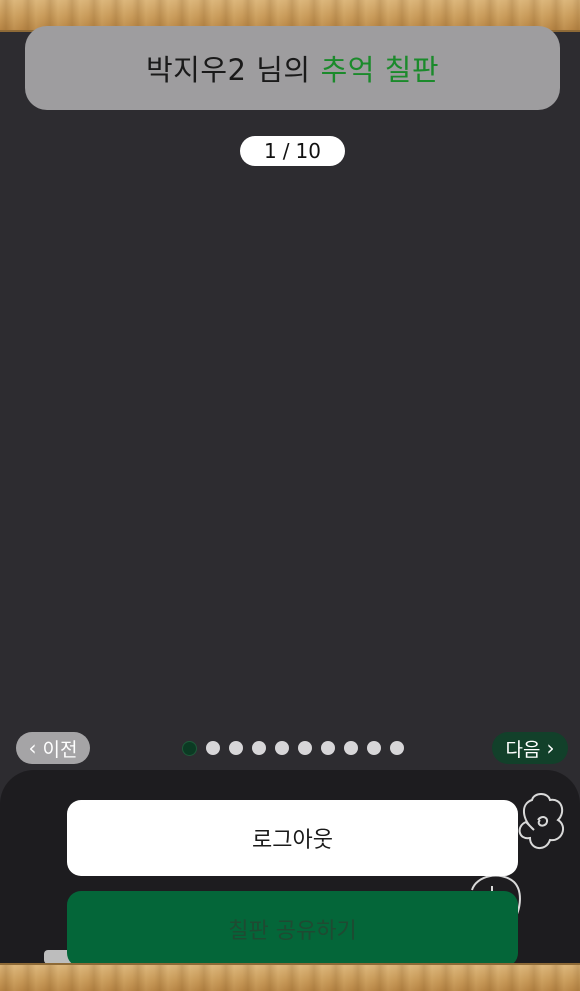  I want to click on logout-label: 로그아웃, so click(292, 840).